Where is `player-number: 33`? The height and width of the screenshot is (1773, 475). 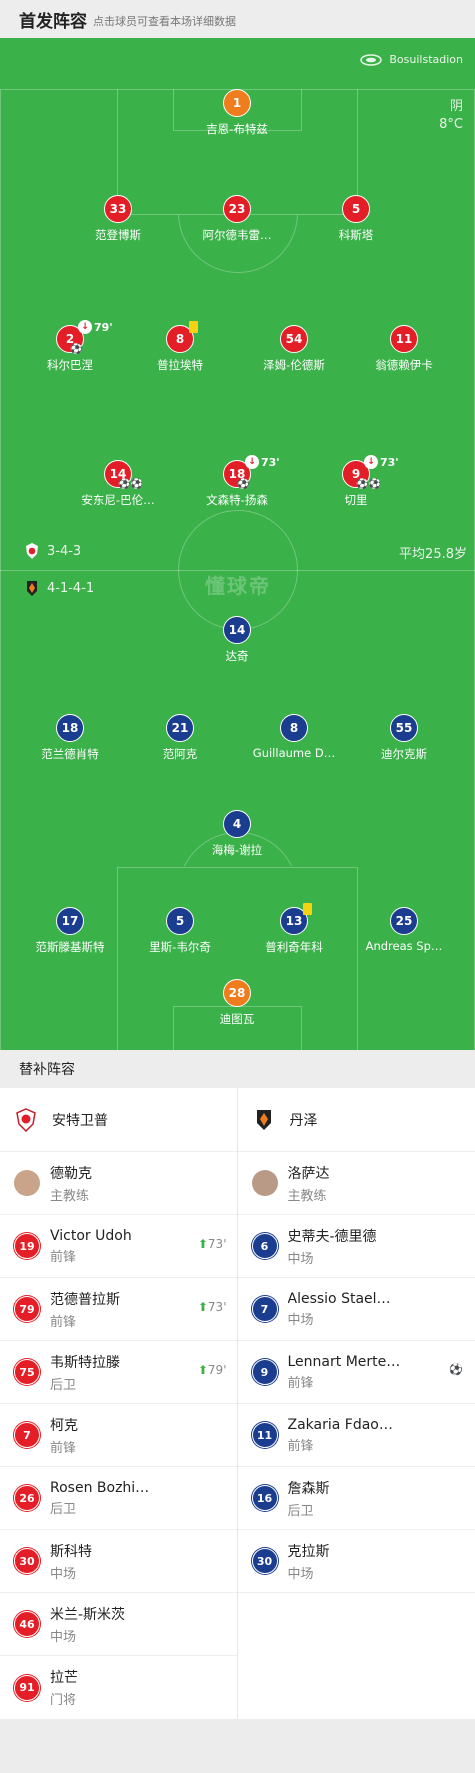 player-number: 33 is located at coordinates (118, 209).